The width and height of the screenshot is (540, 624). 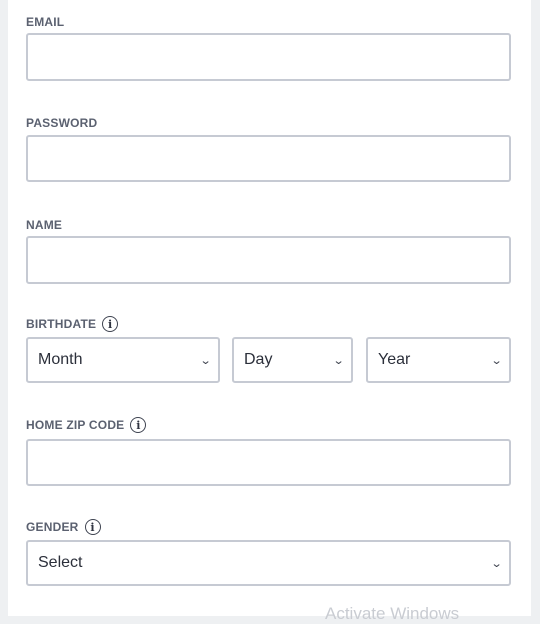 I want to click on gender-field-group: GENDER i, so click(x=63, y=527).